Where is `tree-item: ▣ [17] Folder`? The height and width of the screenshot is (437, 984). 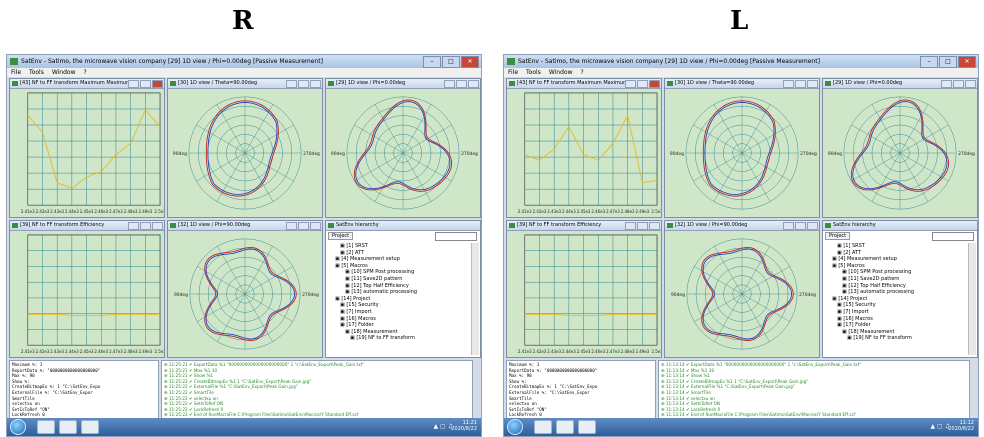 tree-item: ▣ [17] Folder is located at coordinates (400, 325).